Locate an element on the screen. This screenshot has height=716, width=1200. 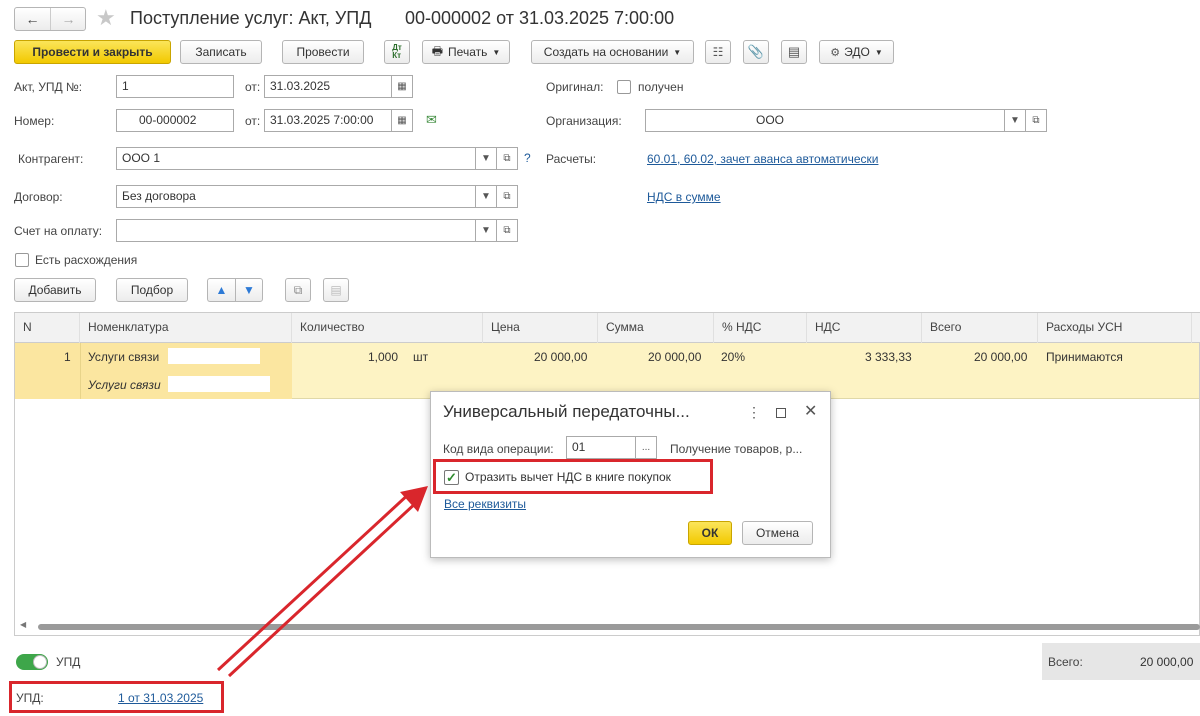
upd-label: УПД: is located at coordinates (30, 698).